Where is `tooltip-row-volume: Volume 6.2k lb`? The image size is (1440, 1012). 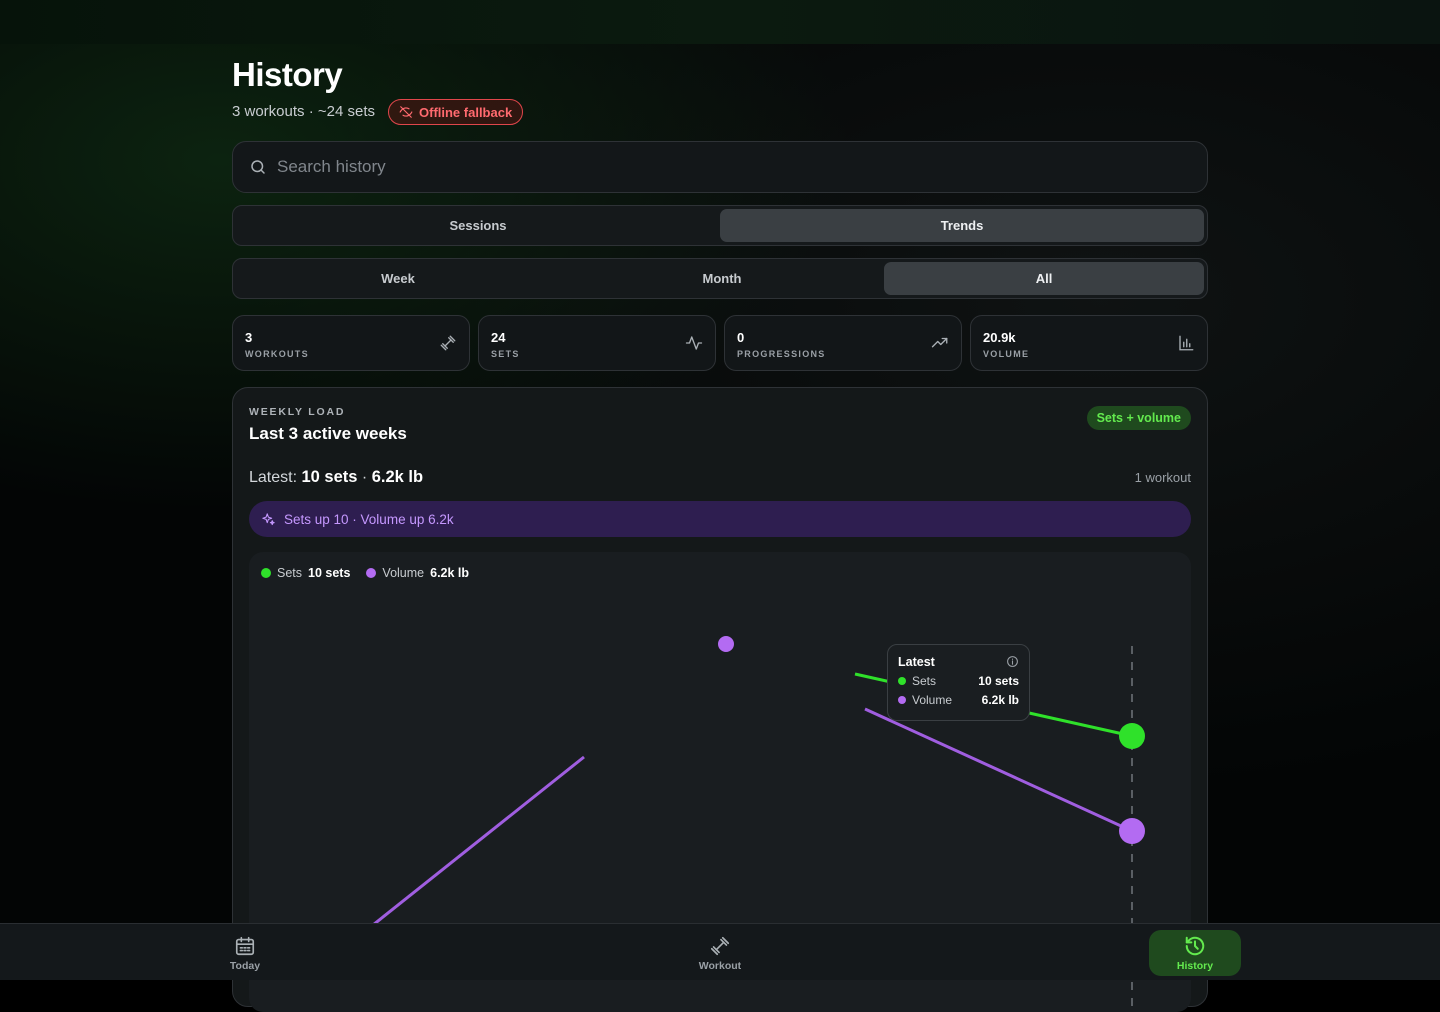 tooltip-row-volume: Volume 6.2k lb is located at coordinates (958, 700).